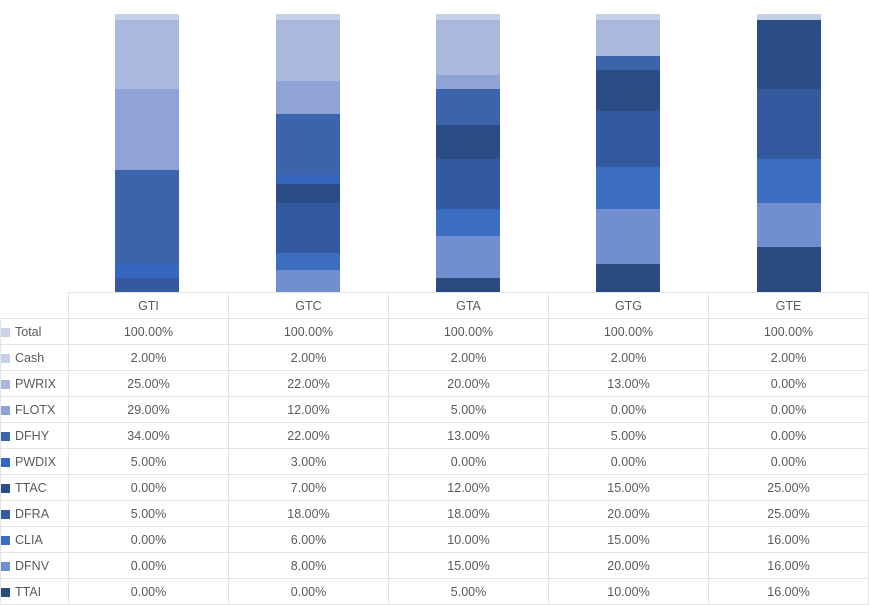  I want to click on bar-slot-gta, so click(468, 146).